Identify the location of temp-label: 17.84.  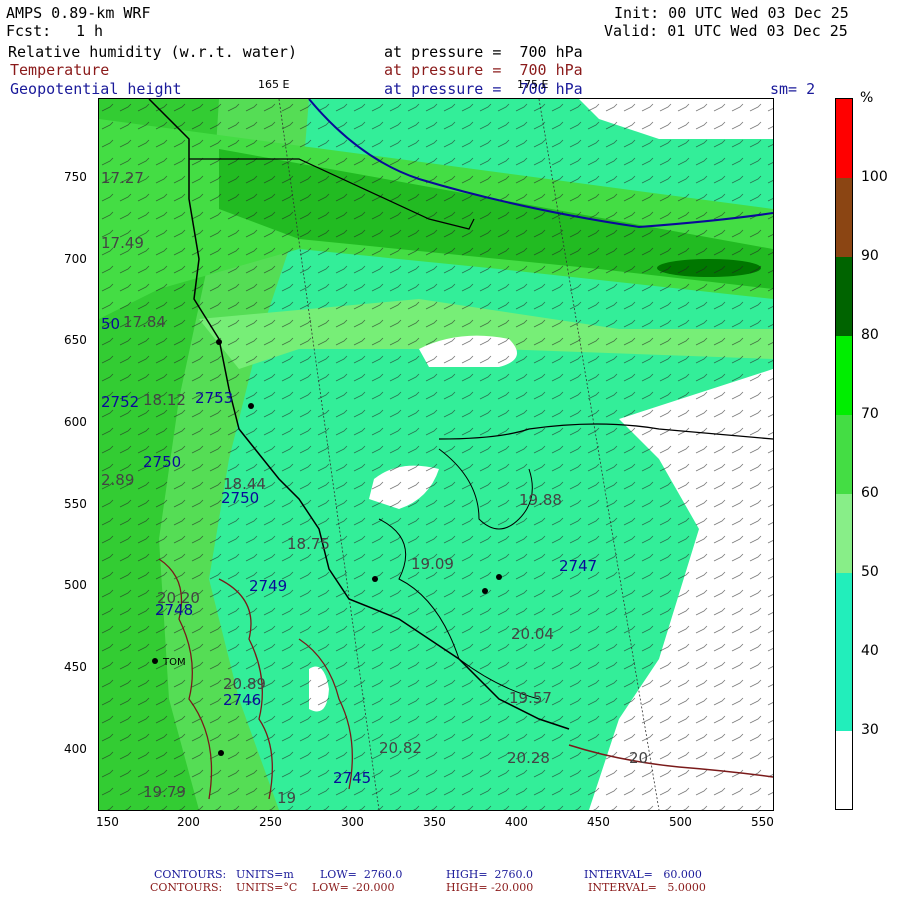
(144, 322).